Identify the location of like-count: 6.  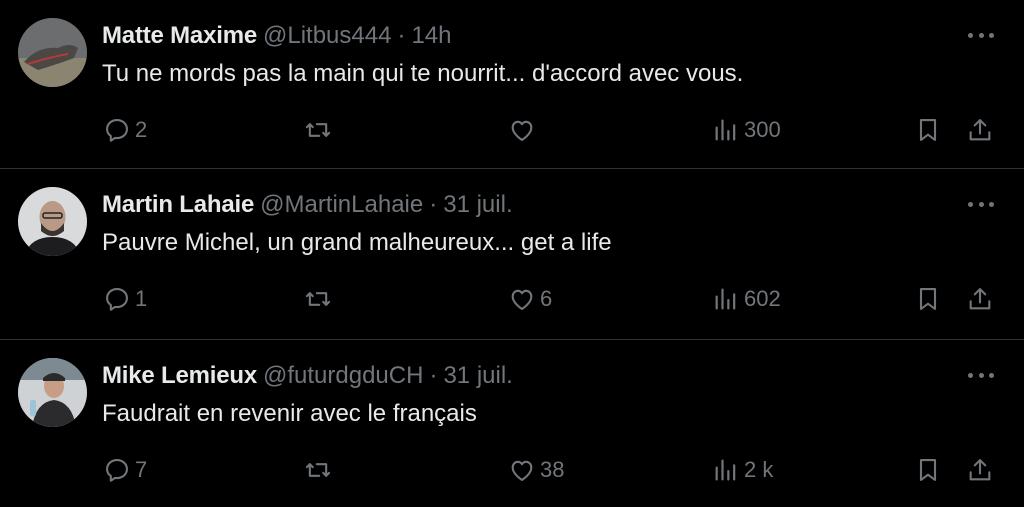
(546, 298).